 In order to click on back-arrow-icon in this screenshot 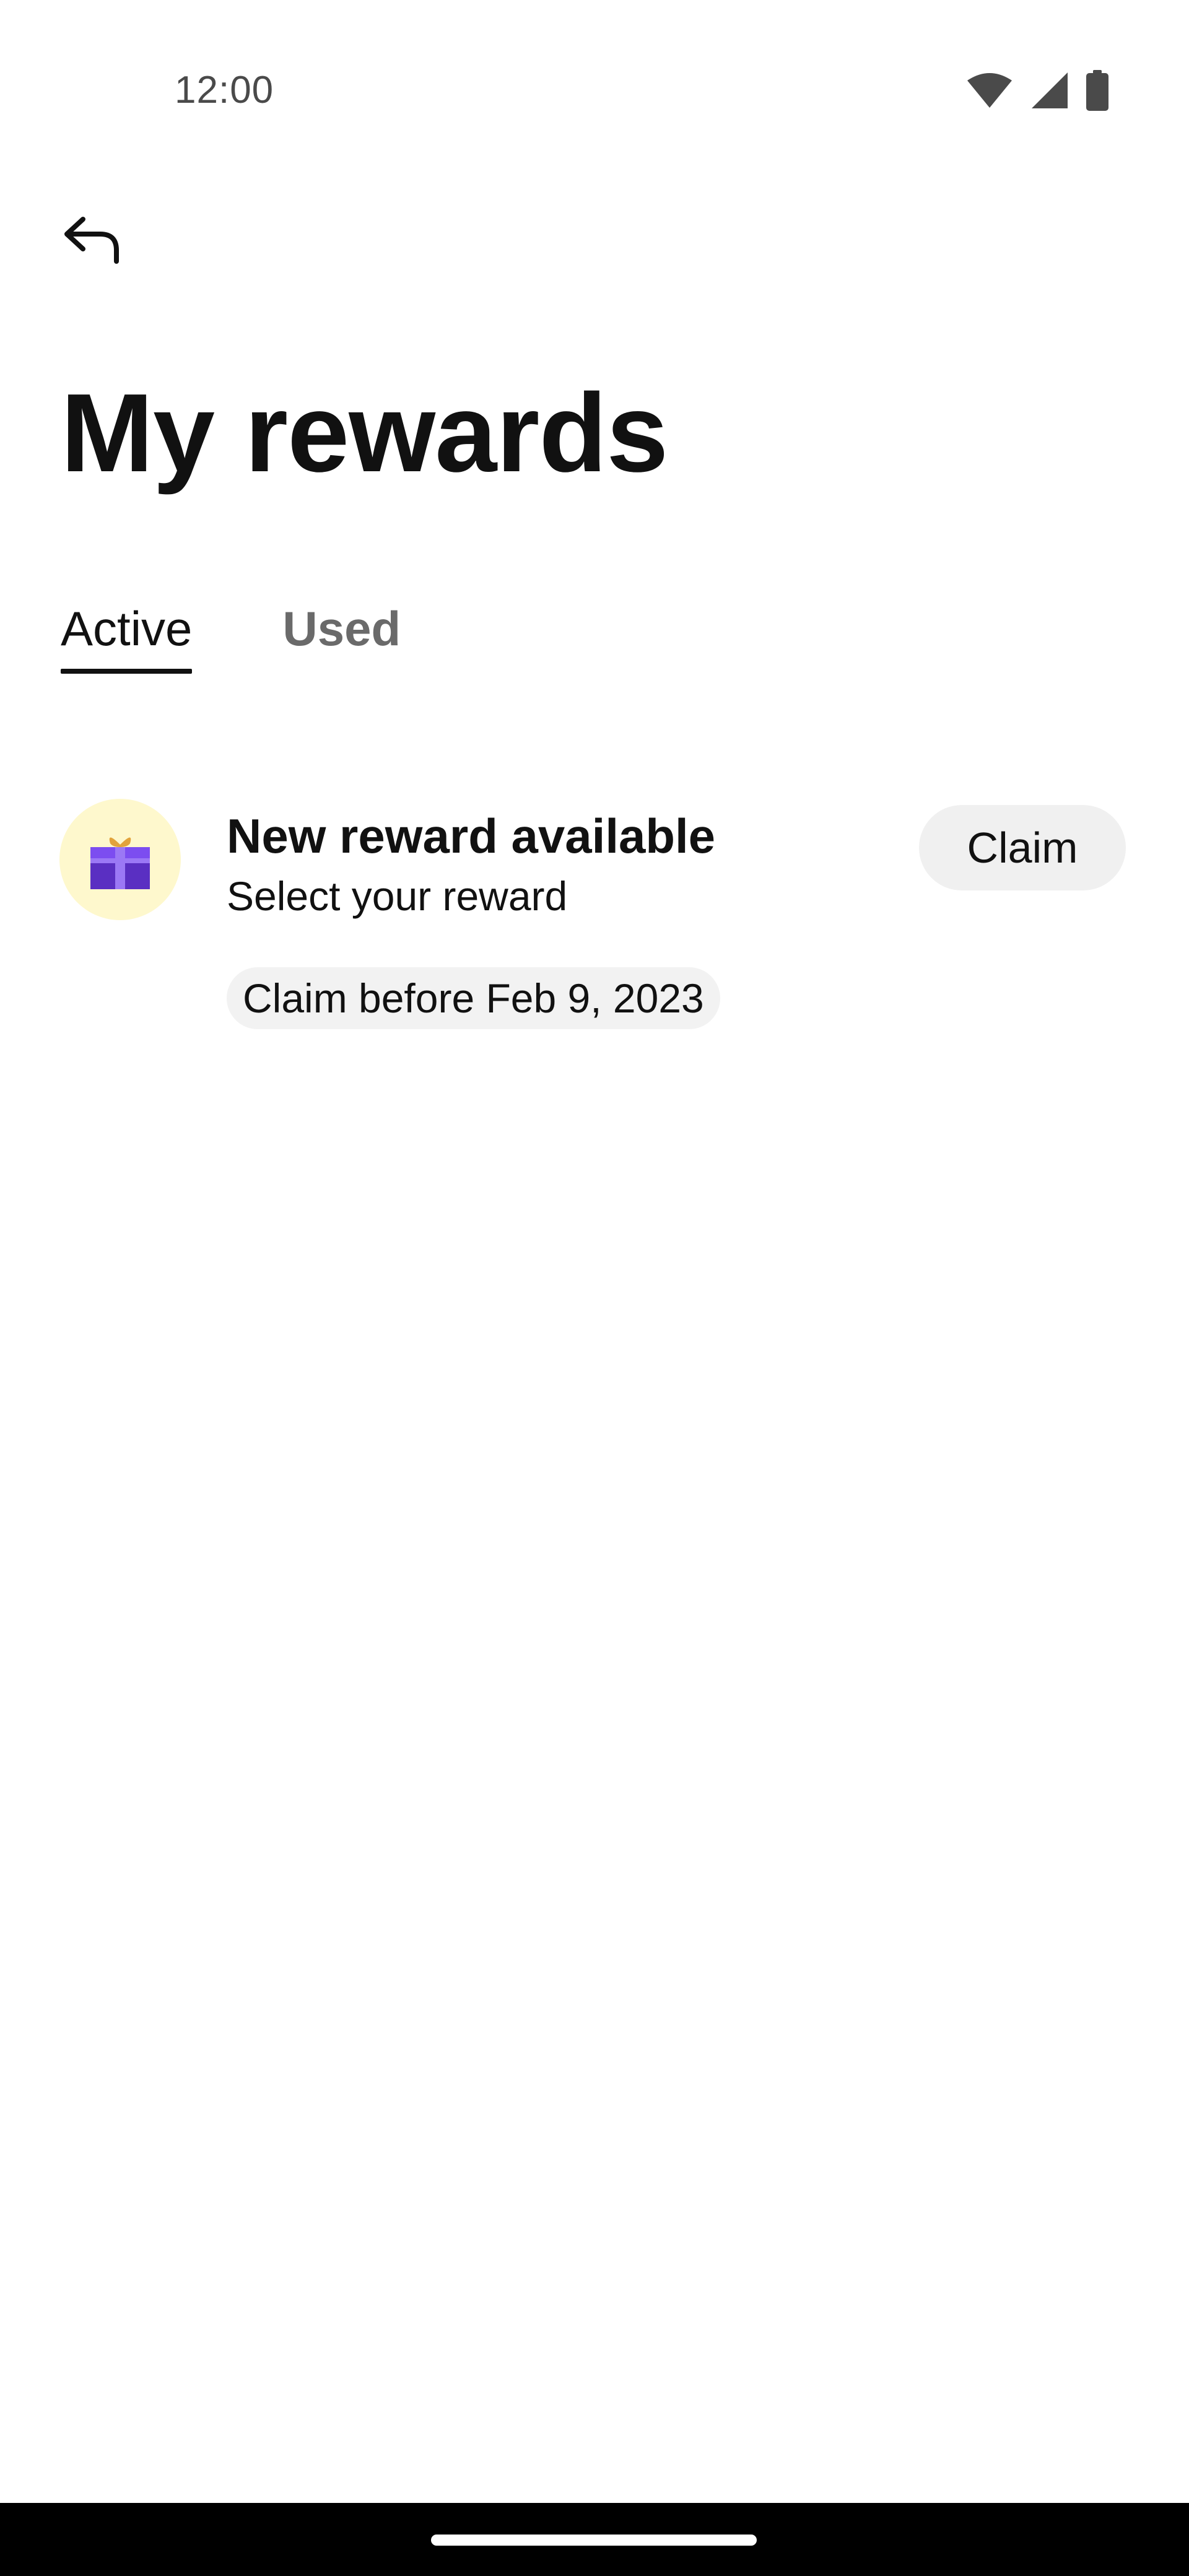, I will do `click(91, 241)`.